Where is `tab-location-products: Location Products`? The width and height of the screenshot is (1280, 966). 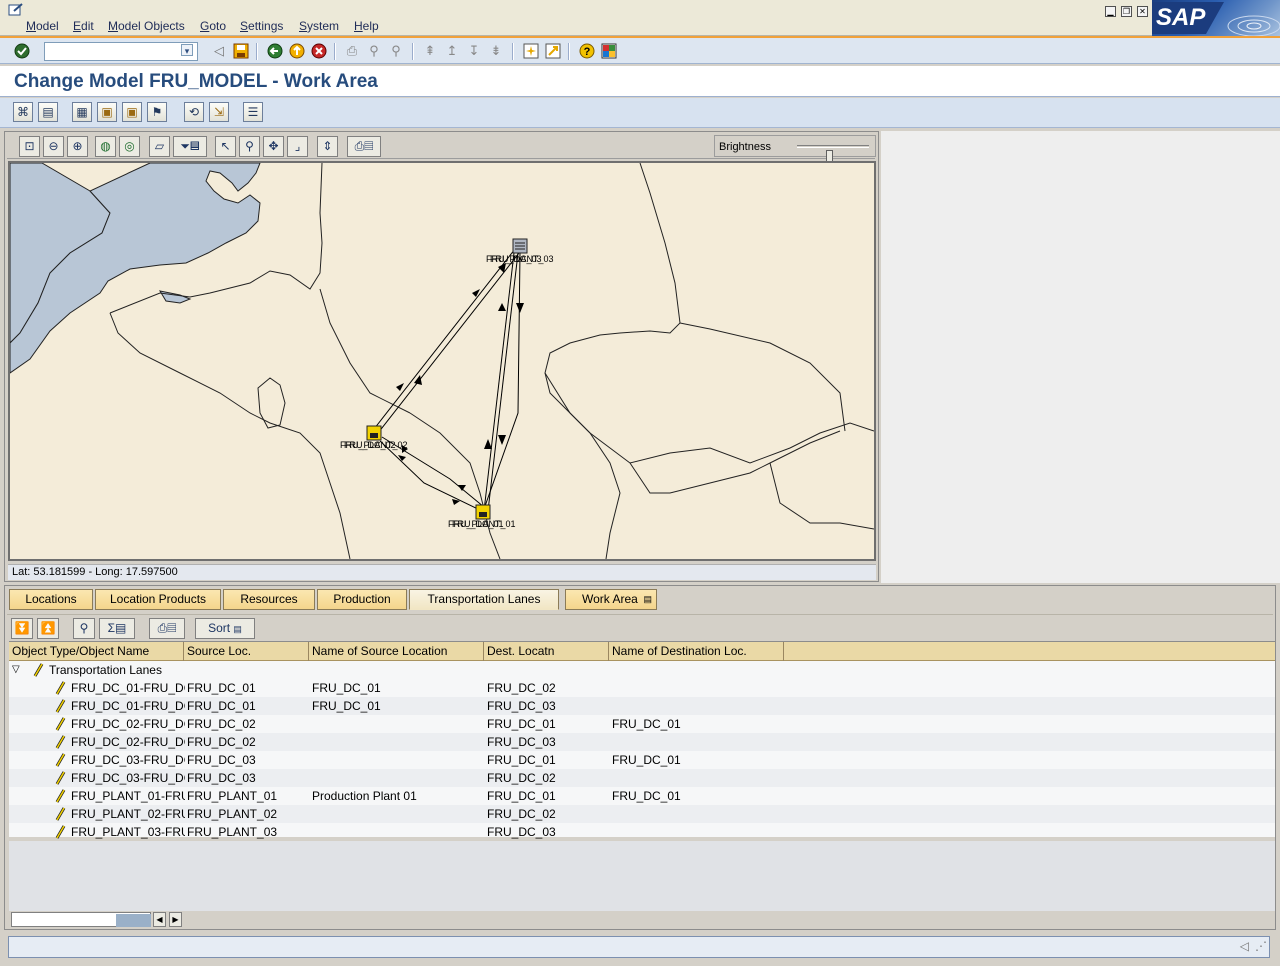 tab-location-products: Location Products is located at coordinates (158, 599).